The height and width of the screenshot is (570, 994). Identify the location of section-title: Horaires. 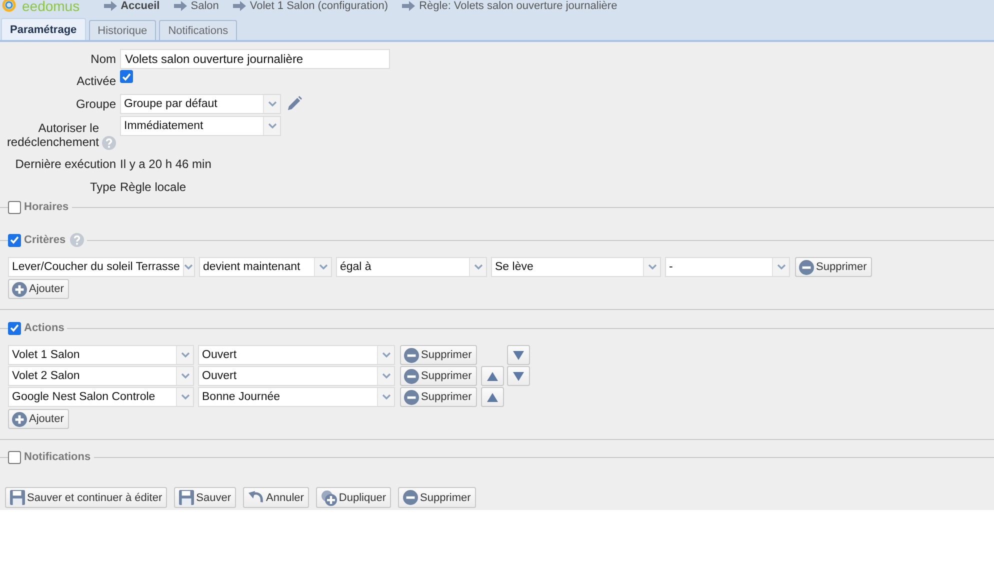
(46, 207).